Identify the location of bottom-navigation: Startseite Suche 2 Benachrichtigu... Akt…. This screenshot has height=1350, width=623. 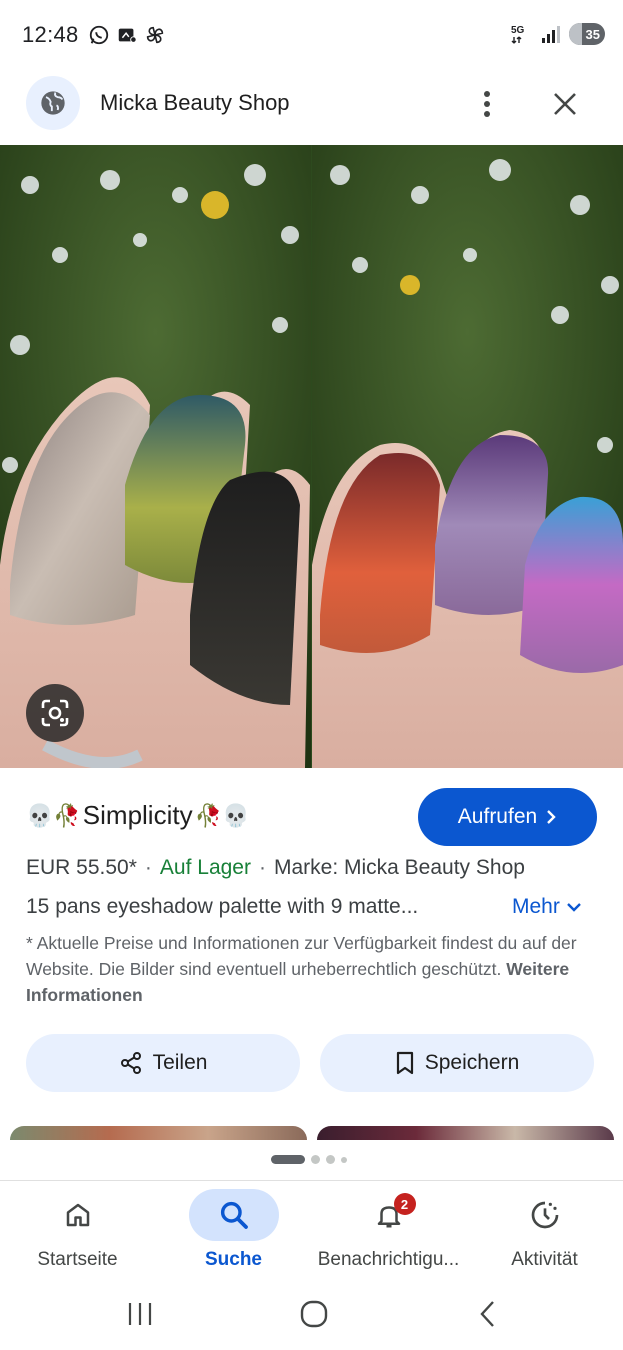
(311, 1230).